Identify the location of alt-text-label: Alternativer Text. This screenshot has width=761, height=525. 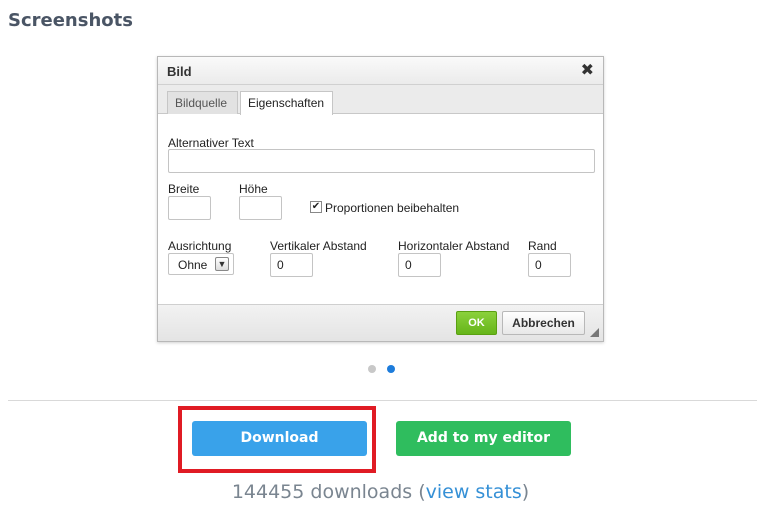
(211, 143).